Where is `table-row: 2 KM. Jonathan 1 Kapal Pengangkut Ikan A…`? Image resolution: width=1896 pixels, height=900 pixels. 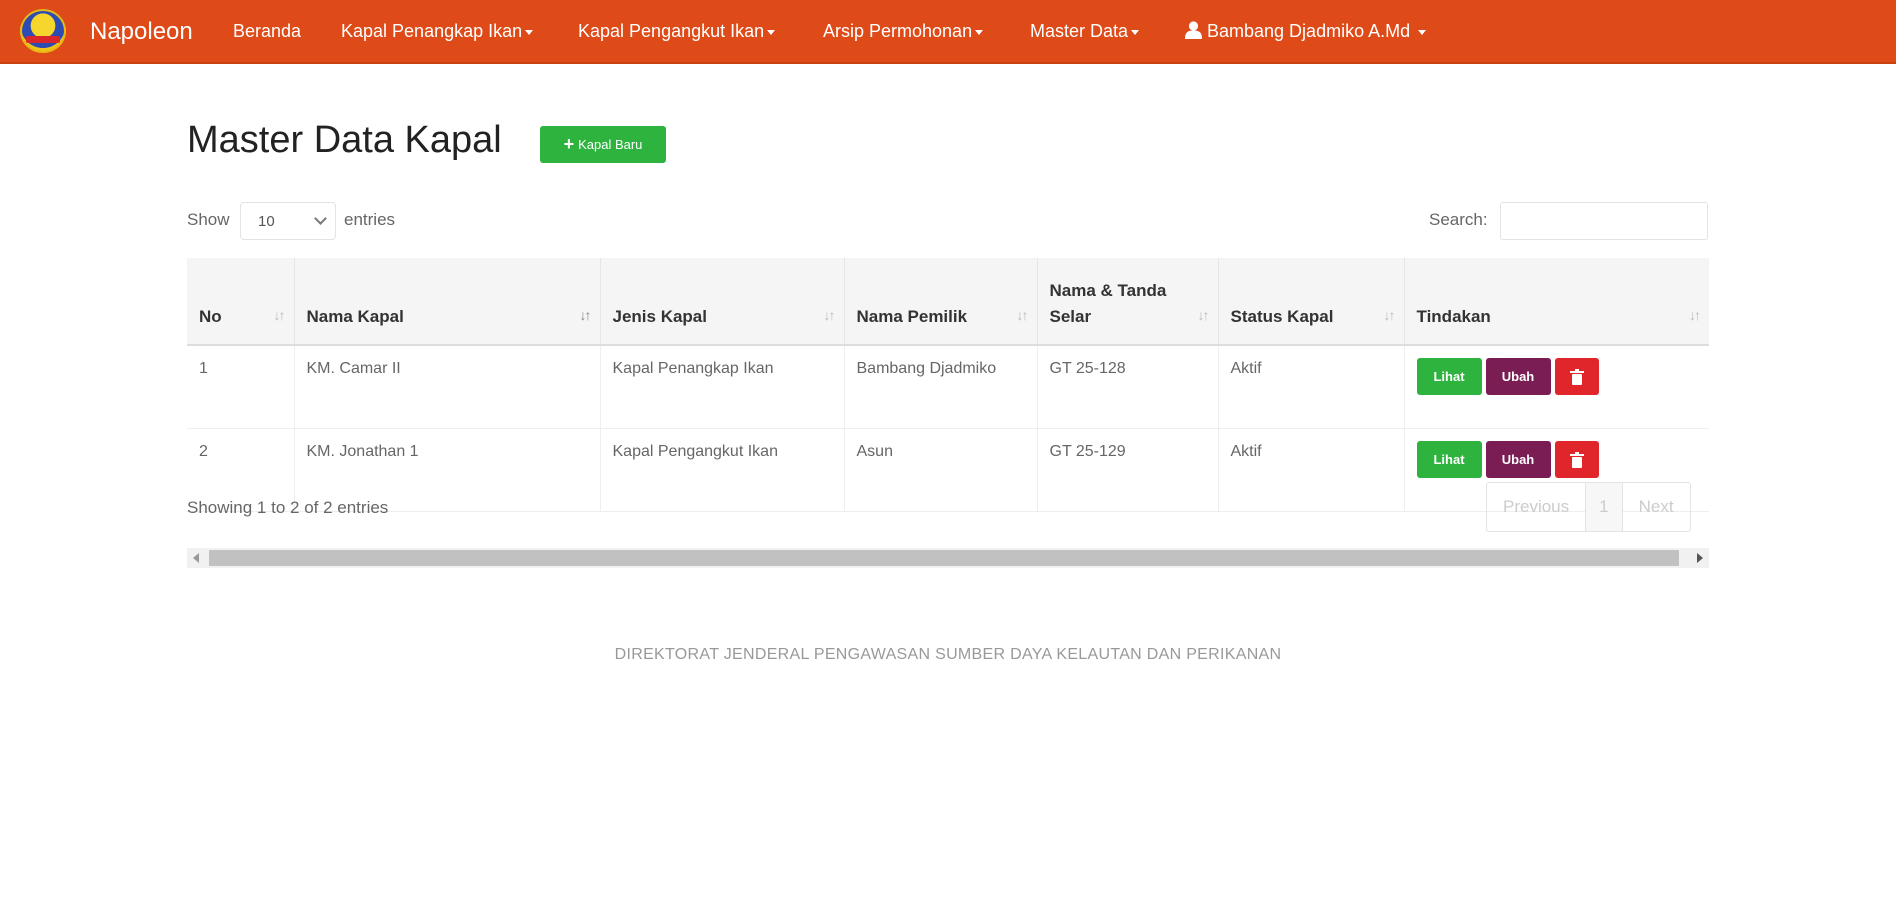
table-row: 2 KM. Jonathan 1 Kapal Pengangkut Ikan A… is located at coordinates (948, 470).